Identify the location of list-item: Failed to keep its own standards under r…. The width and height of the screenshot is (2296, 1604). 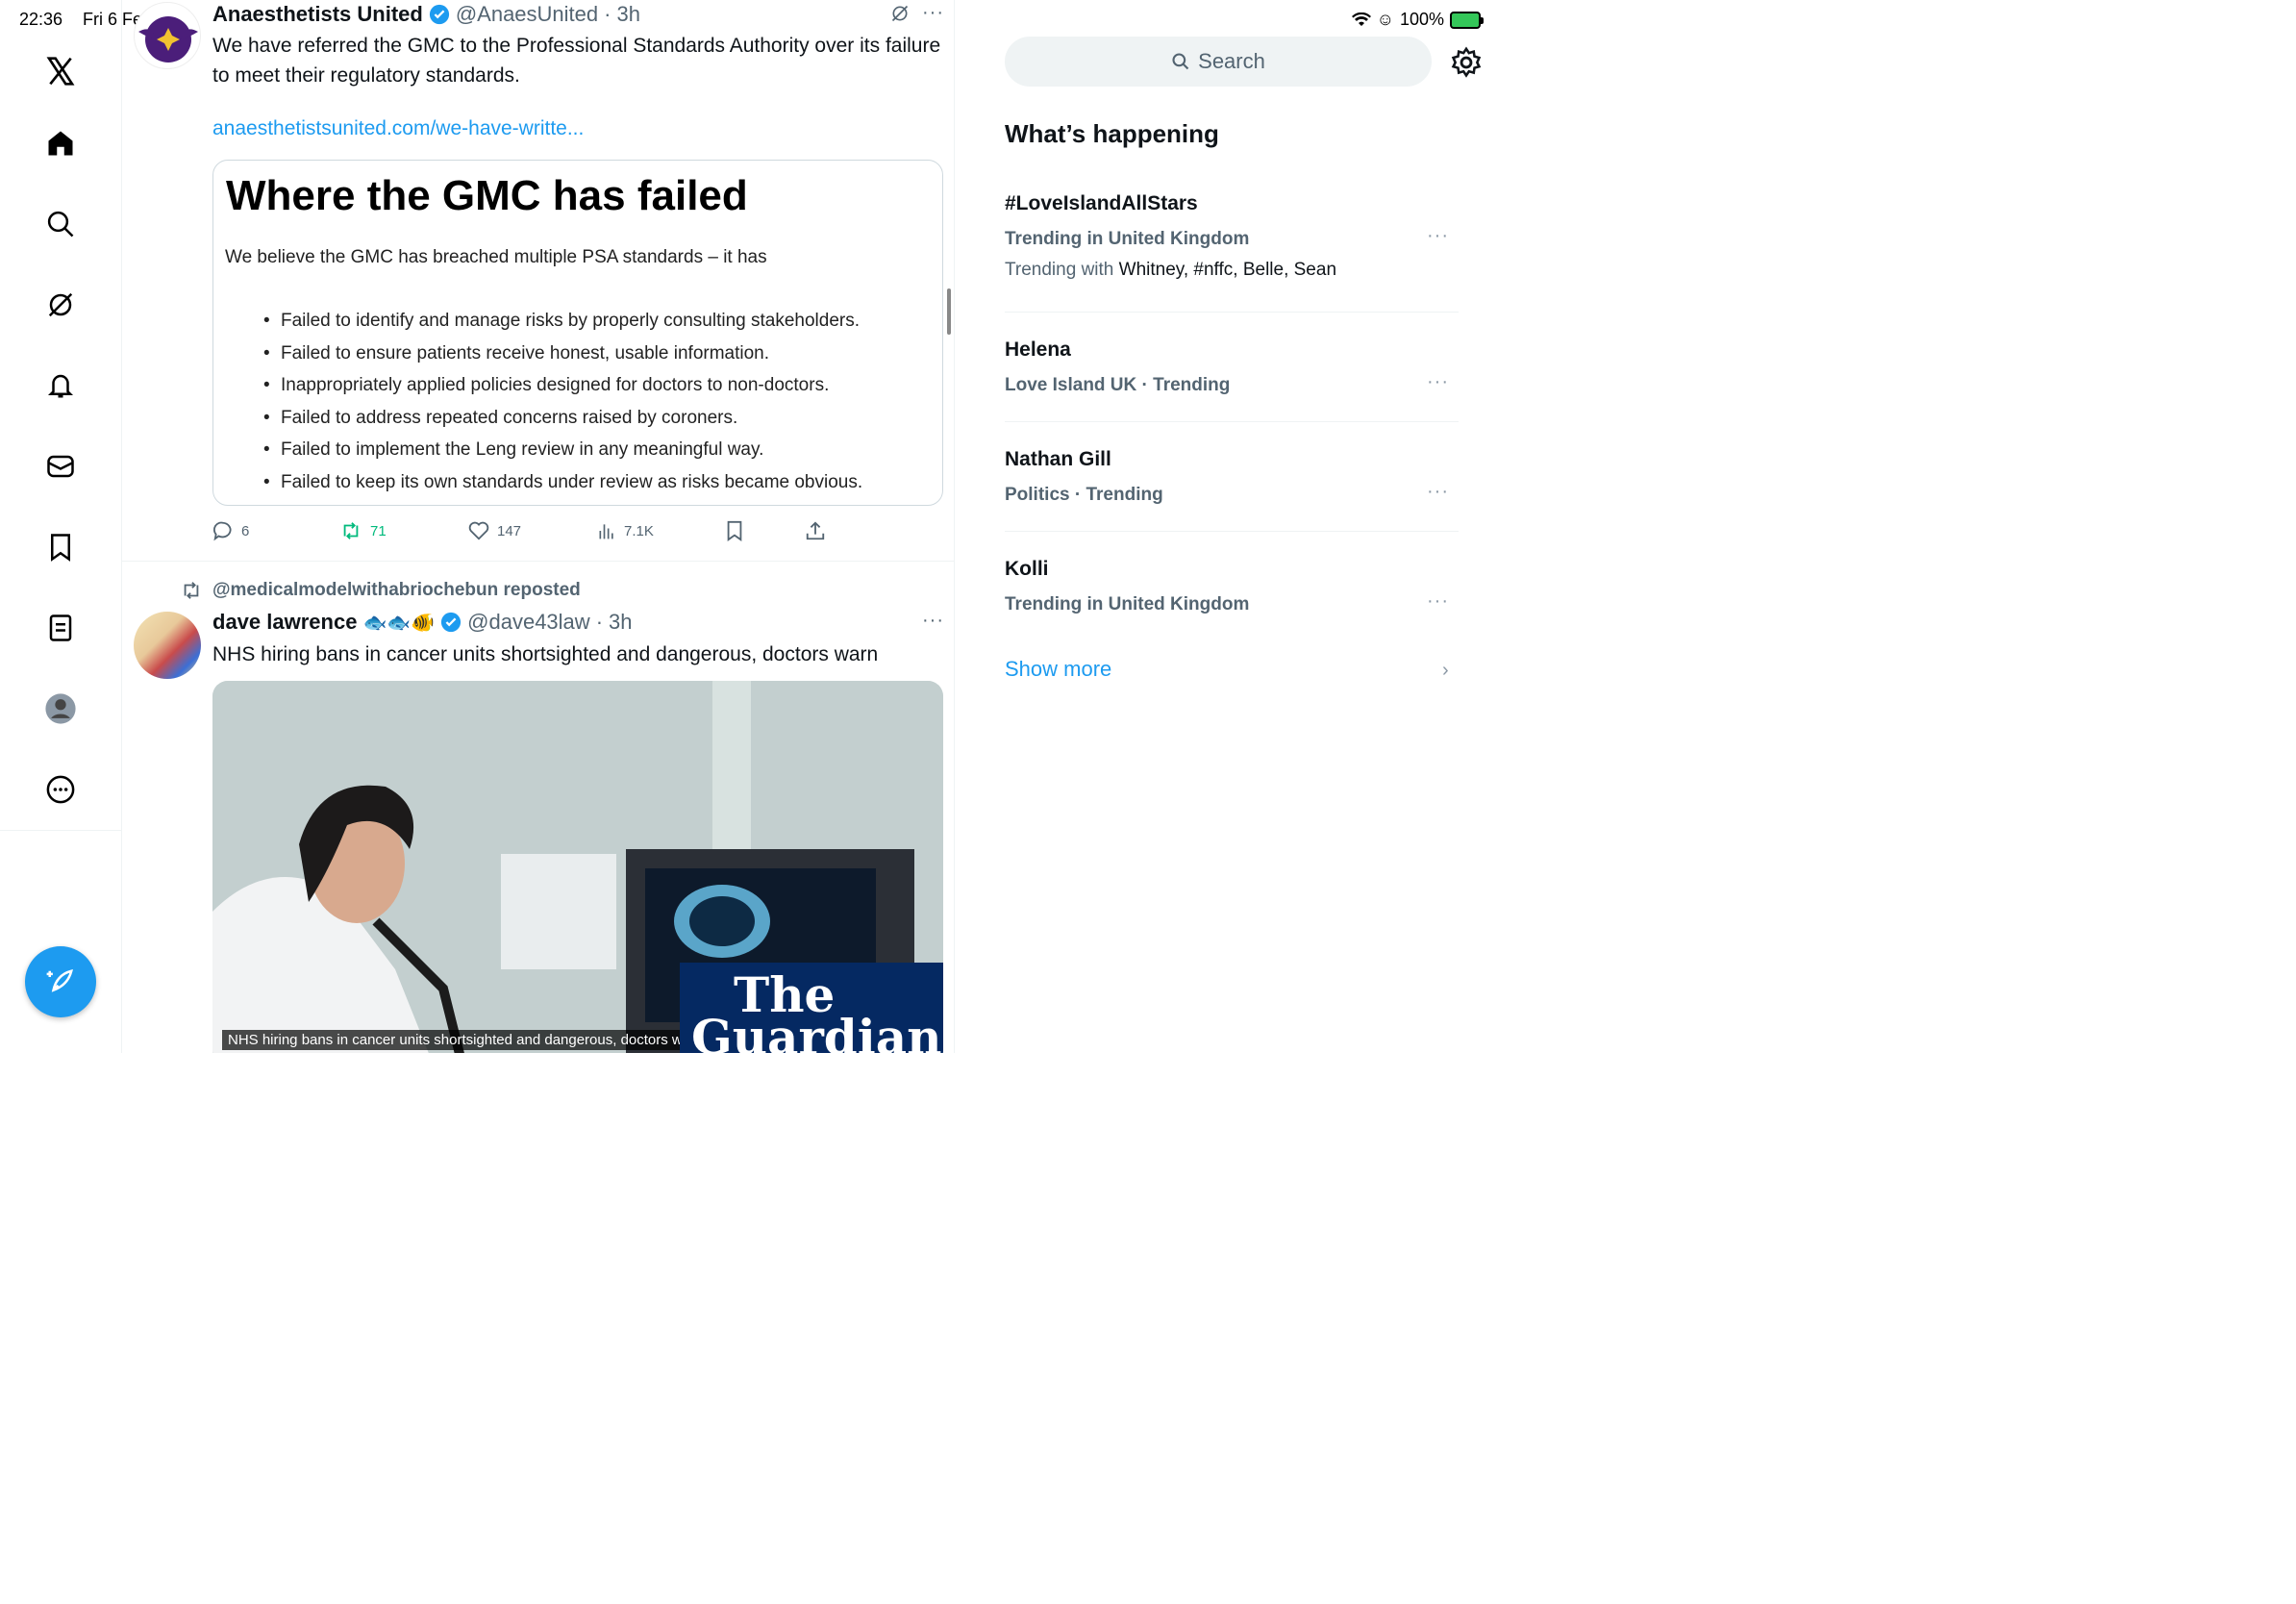
(606, 482).